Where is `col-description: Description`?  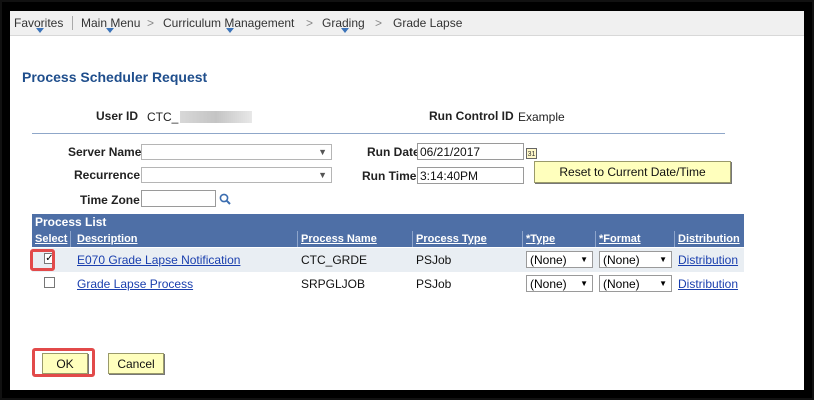 col-description: Description is located at coordinates (107, 239).